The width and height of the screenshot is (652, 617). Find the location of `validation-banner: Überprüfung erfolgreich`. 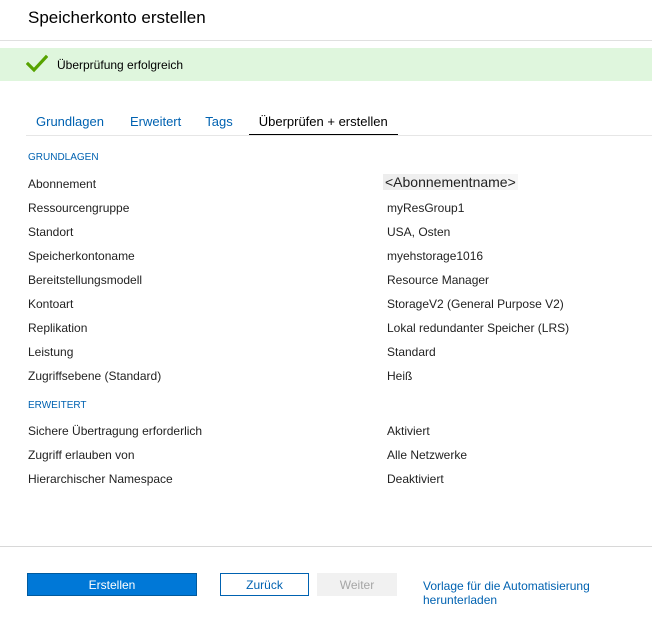

validation-banner: Überprüfung erfolgreich is located at coordinates (326, 64).